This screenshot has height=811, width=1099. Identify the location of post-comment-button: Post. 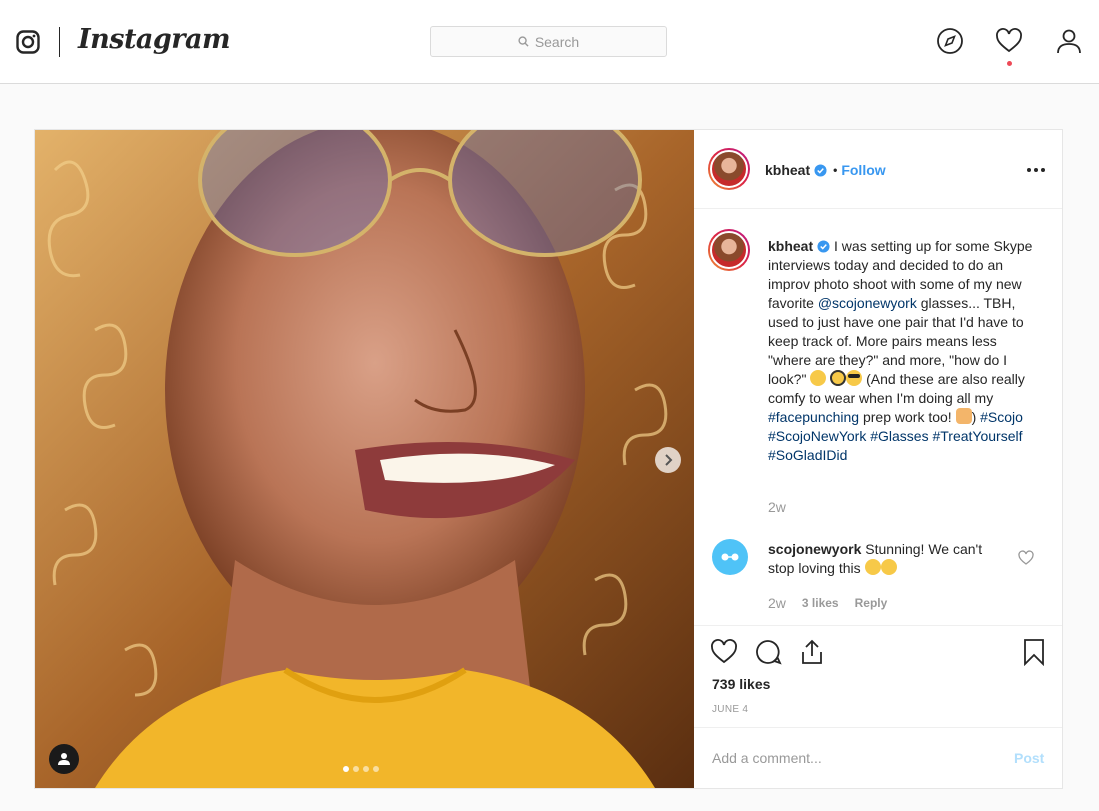
(1029, 758).